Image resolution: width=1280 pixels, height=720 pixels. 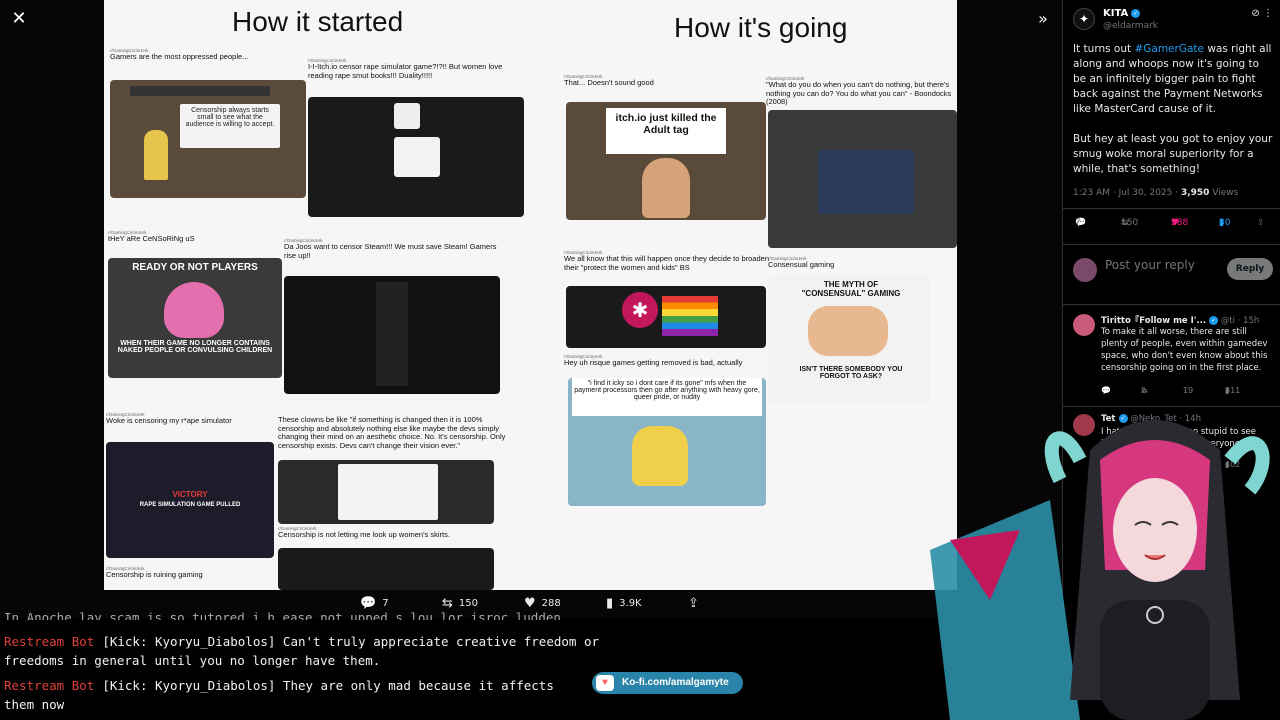 What do you see at coordinates (151, 239) in the screenshot?
I see `post-text: tHeY aRe CeNSoRiNg uS` at bounding box center [151, 239].